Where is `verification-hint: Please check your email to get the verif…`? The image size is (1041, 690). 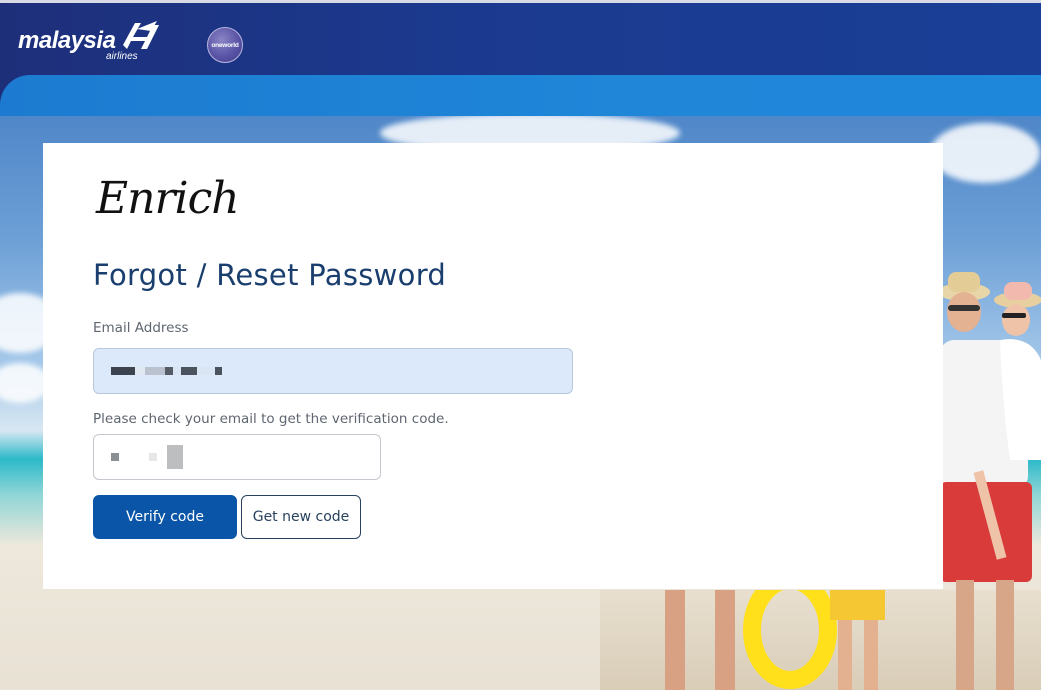 verification-hint: Please check your email to get the verif… is located at coordinates (271, 419).